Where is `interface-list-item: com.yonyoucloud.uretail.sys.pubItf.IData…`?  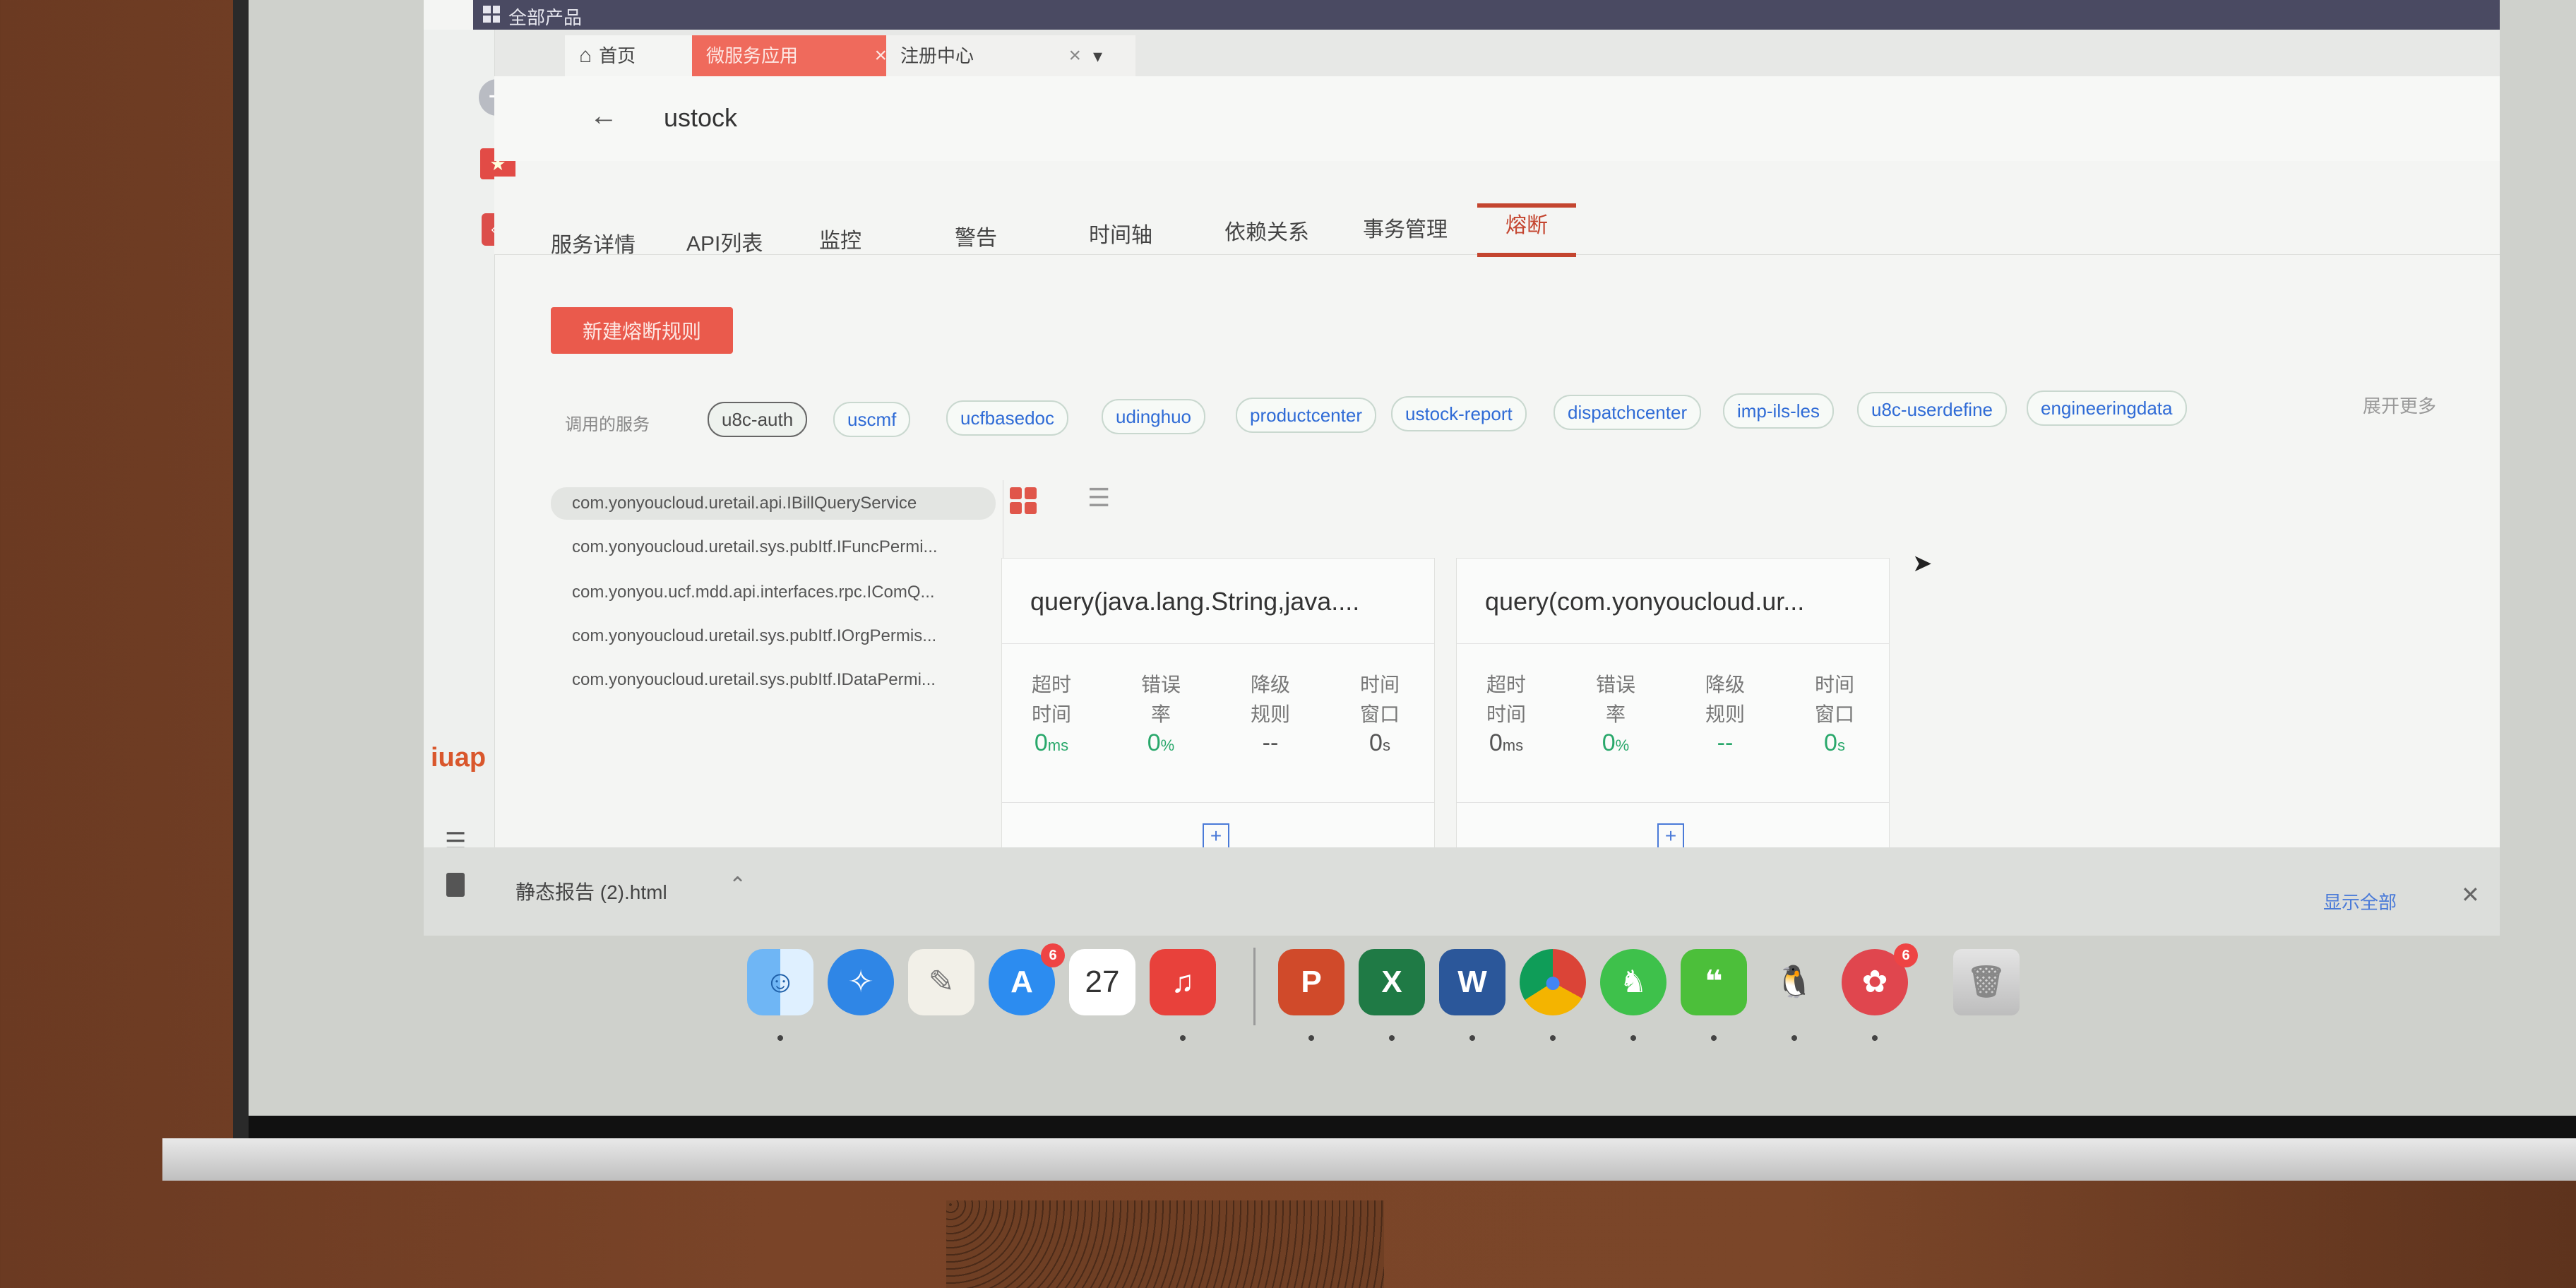 interface-list-item: com.yonyoucloud.uretail.sys.pubItf.IData… is located at coordinates (773, 680).